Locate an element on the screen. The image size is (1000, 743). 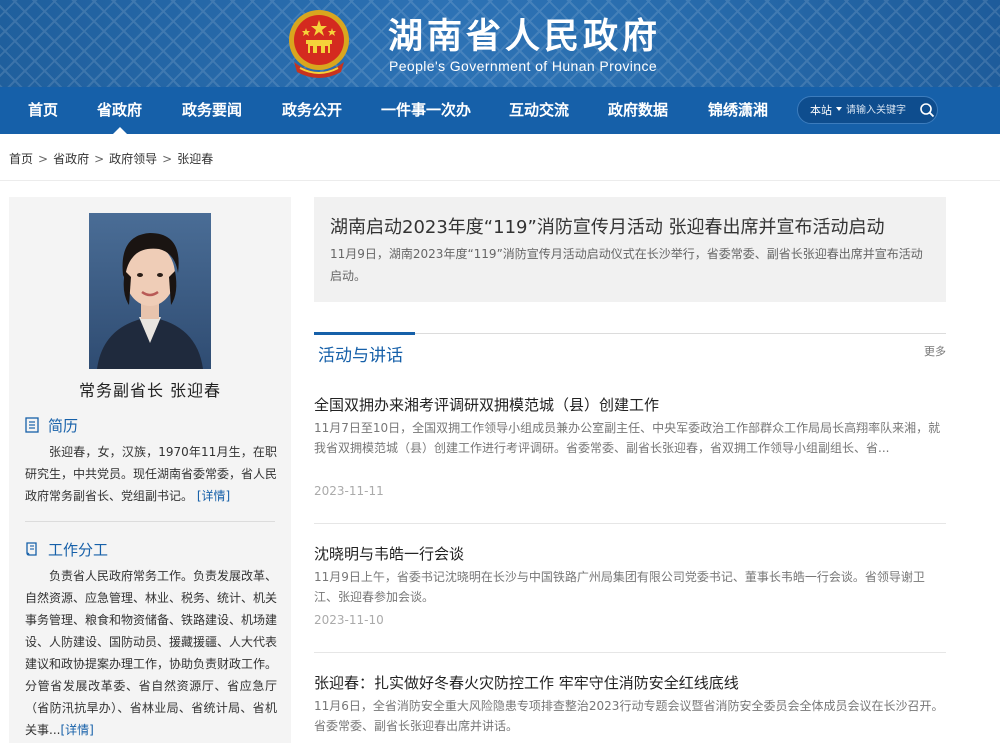
breadcrumb-home: 首页 is located at coordinates (21, 158).